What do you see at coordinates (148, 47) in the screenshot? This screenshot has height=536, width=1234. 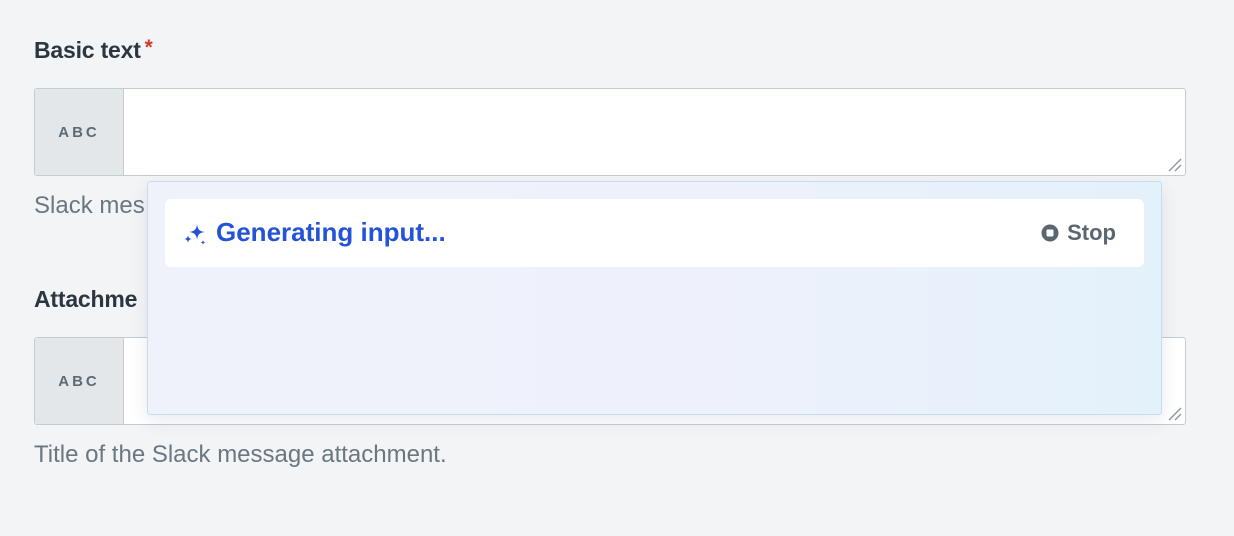 I see `required-marker: *` at bounding box center [148, 47].